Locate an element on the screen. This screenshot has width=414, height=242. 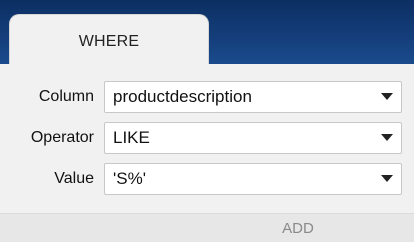
operator-row: Operator LIKE is located at coordinates (207, 138).